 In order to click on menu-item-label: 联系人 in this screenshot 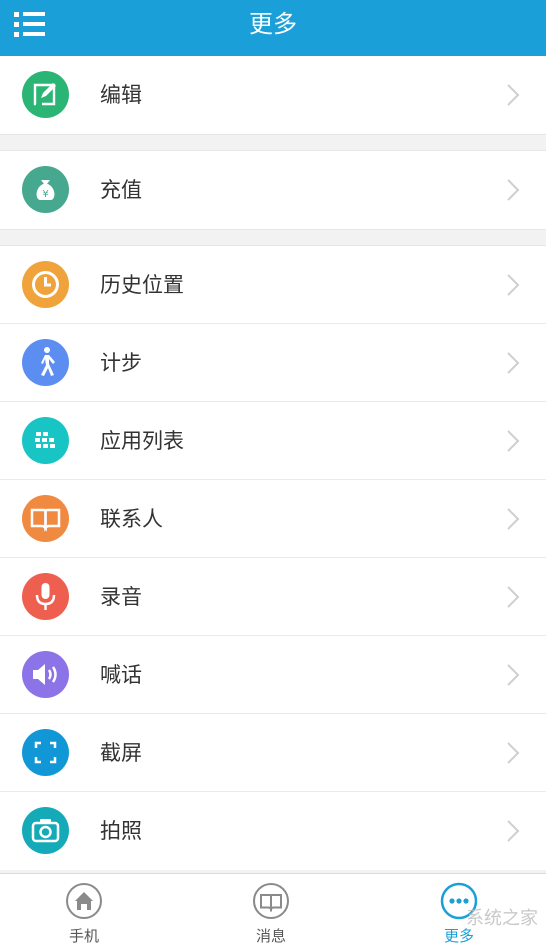, I will do `click(131, 519)`.